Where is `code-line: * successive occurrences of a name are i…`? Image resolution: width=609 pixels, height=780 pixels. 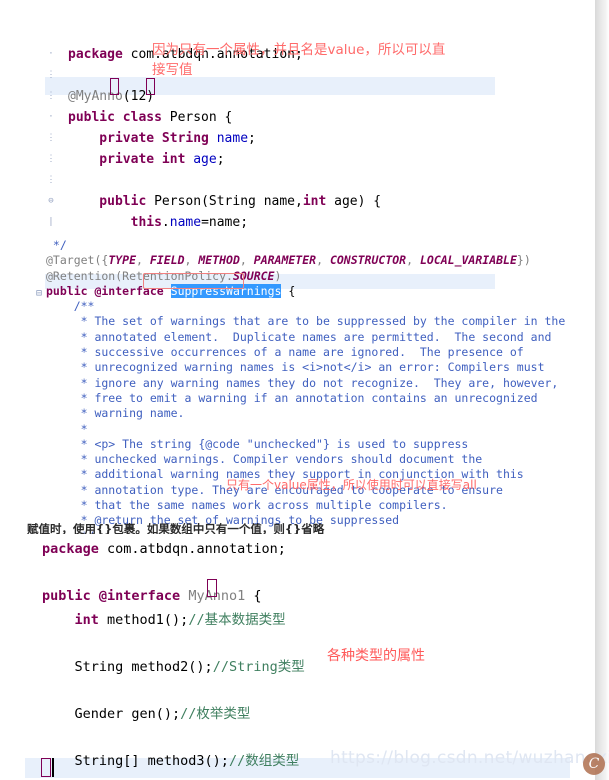
code-line: * successive occurrences of a name are i… is located at coordinates (305, 352).